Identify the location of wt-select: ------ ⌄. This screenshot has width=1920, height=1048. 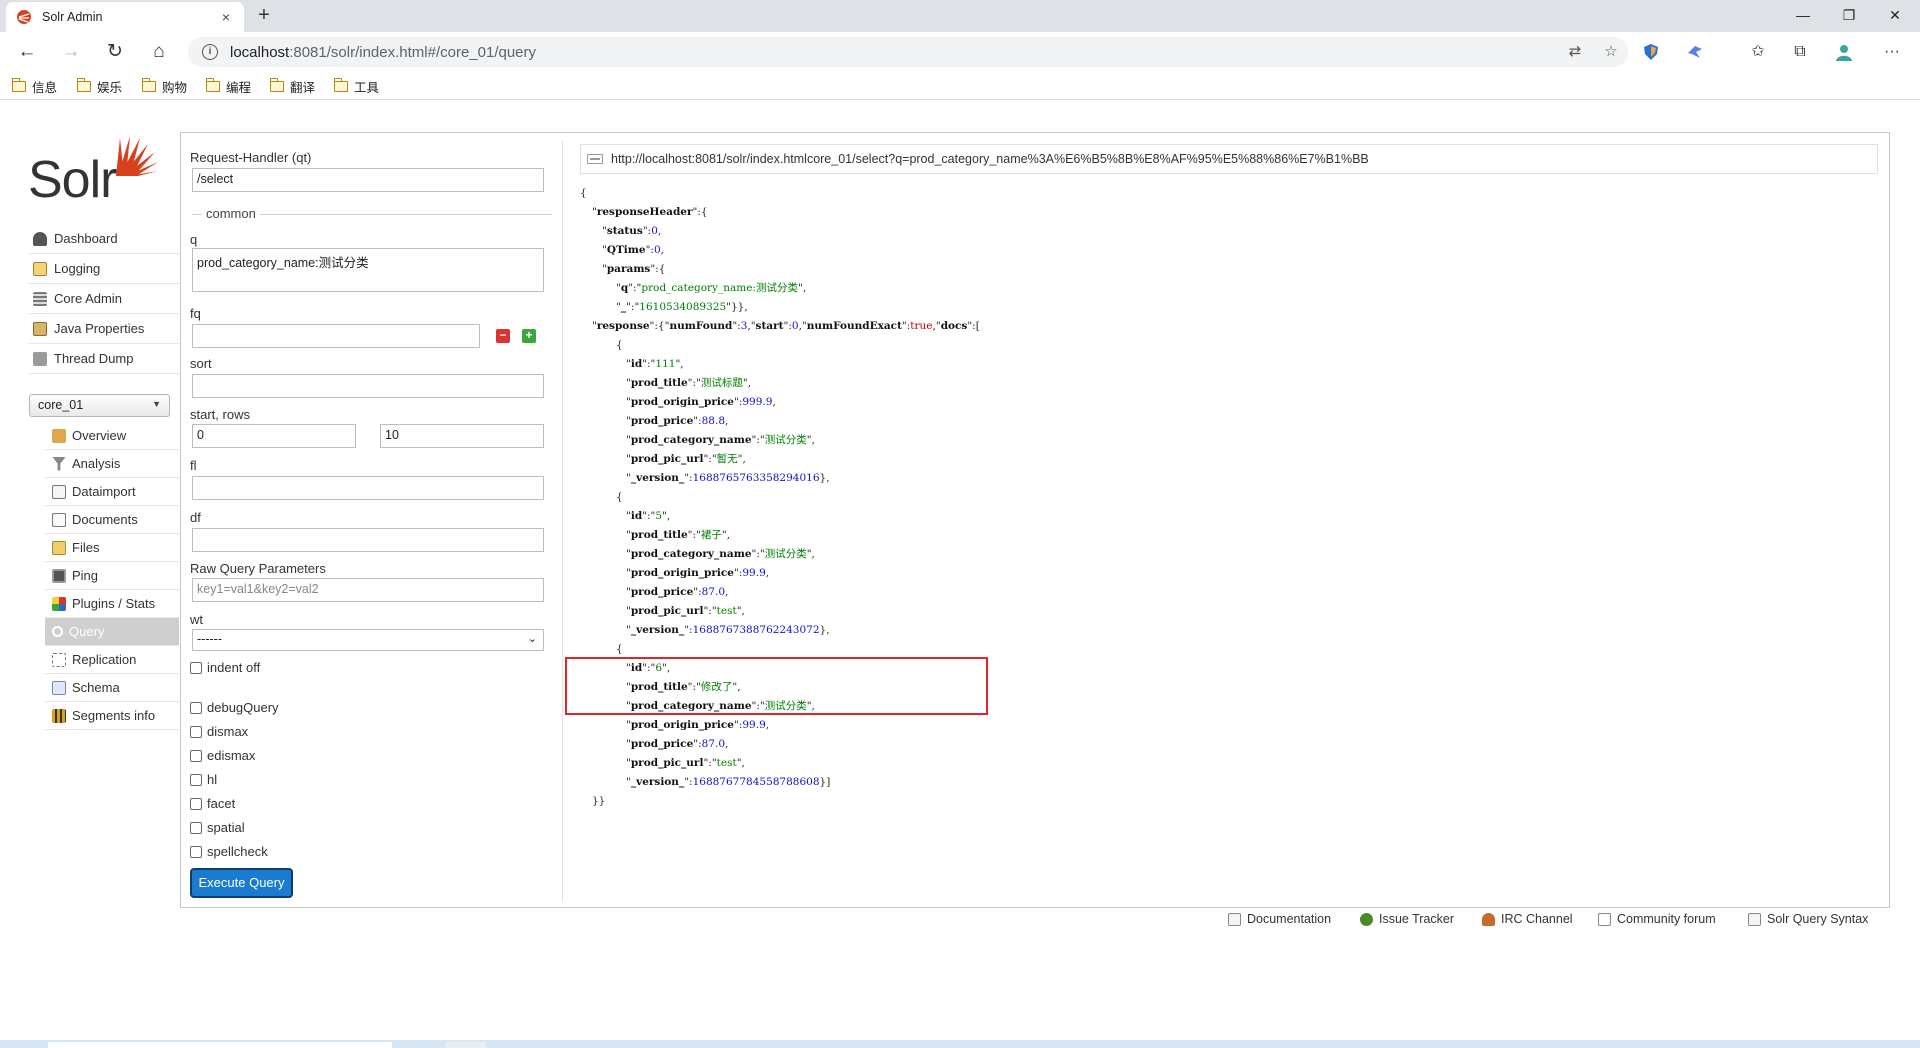
(368, 640).